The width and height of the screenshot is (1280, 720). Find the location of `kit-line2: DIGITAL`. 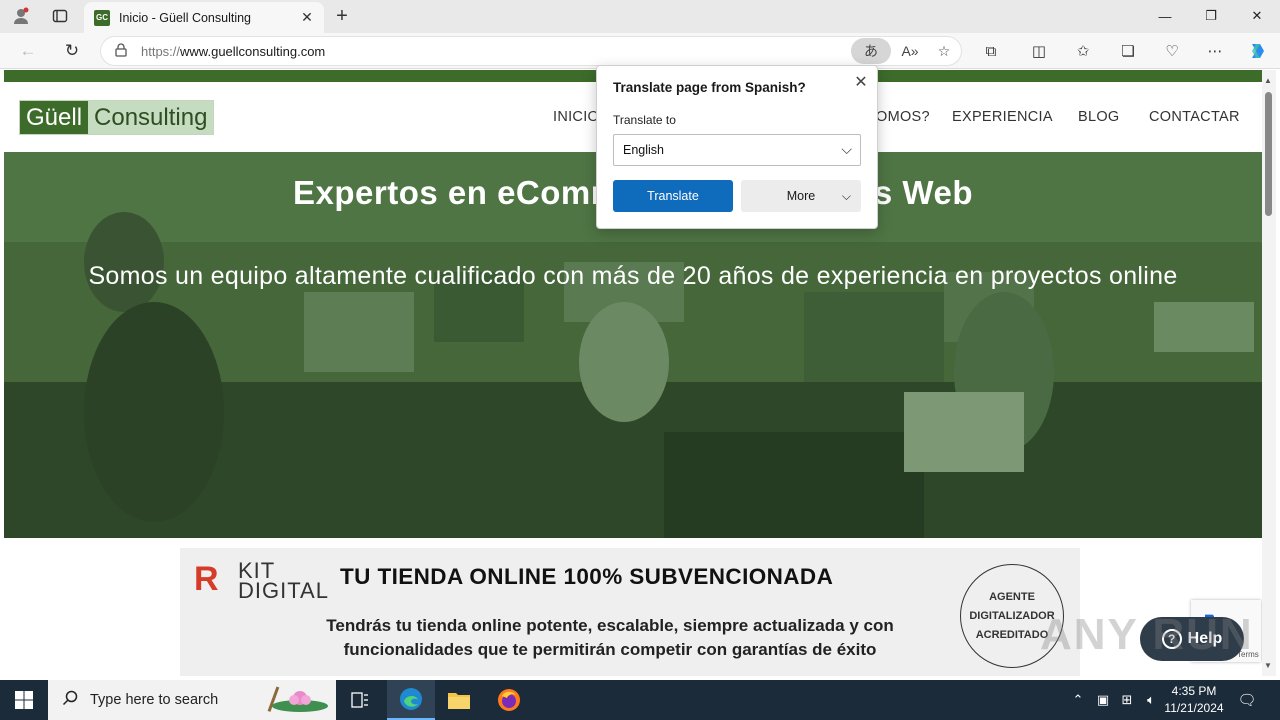

kit-line2: DIGITAL is located at coordinates (283, 590).